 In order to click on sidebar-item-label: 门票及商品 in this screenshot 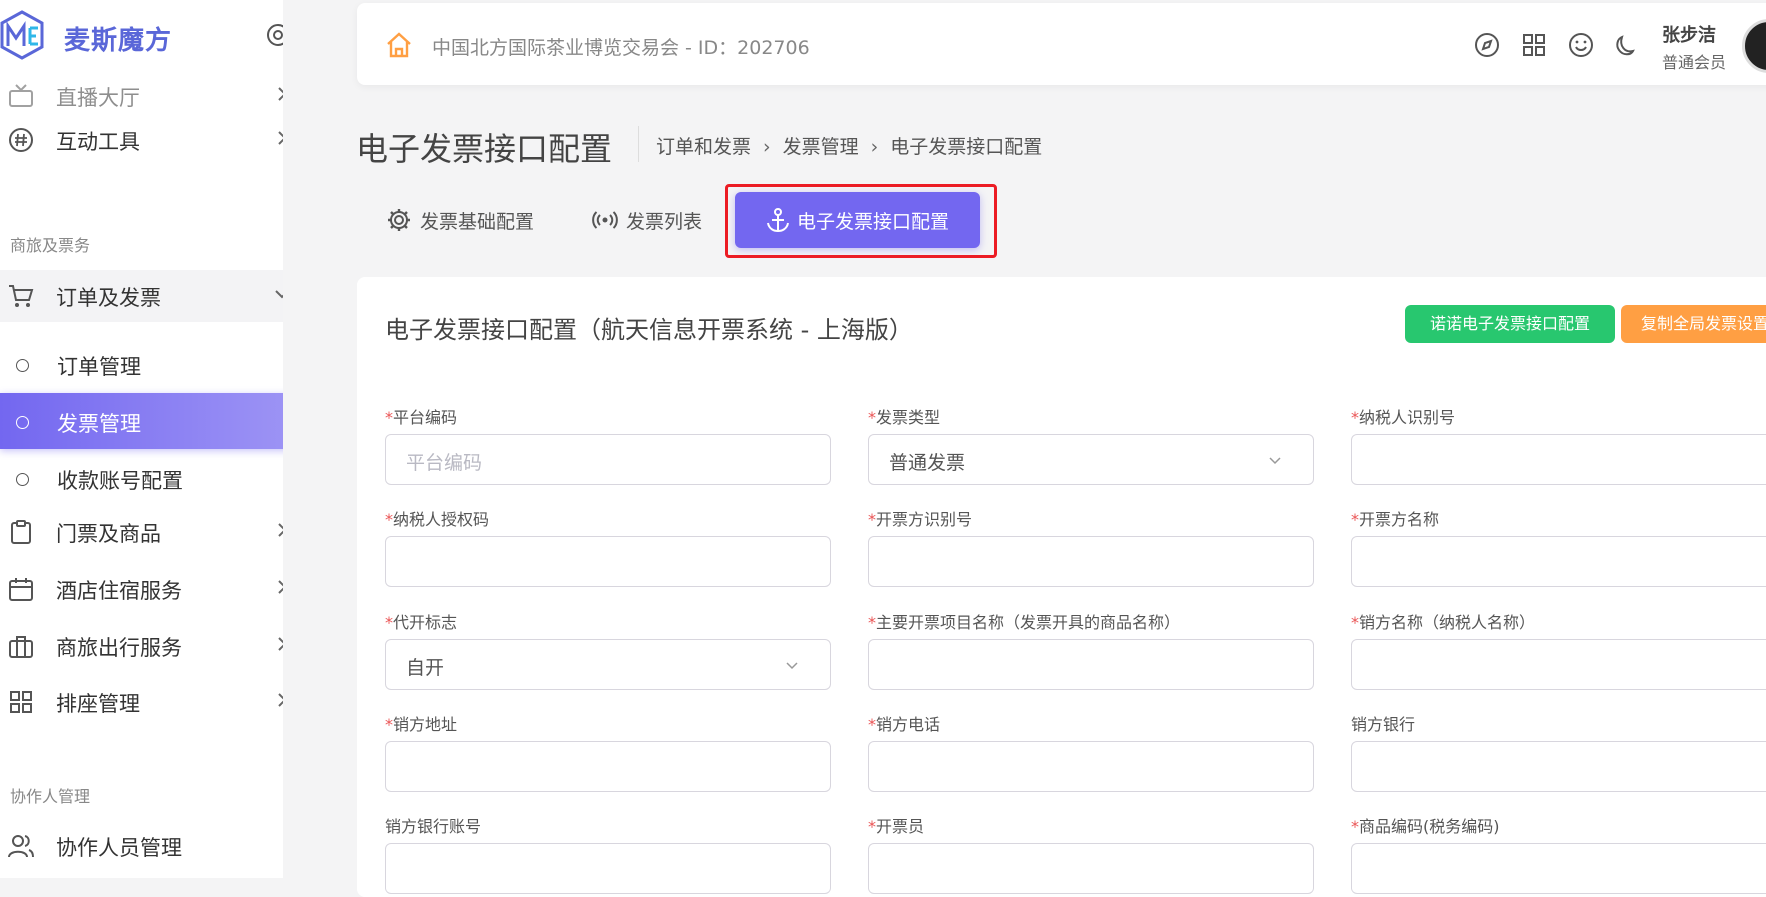, I will do `click(108, 534)`.